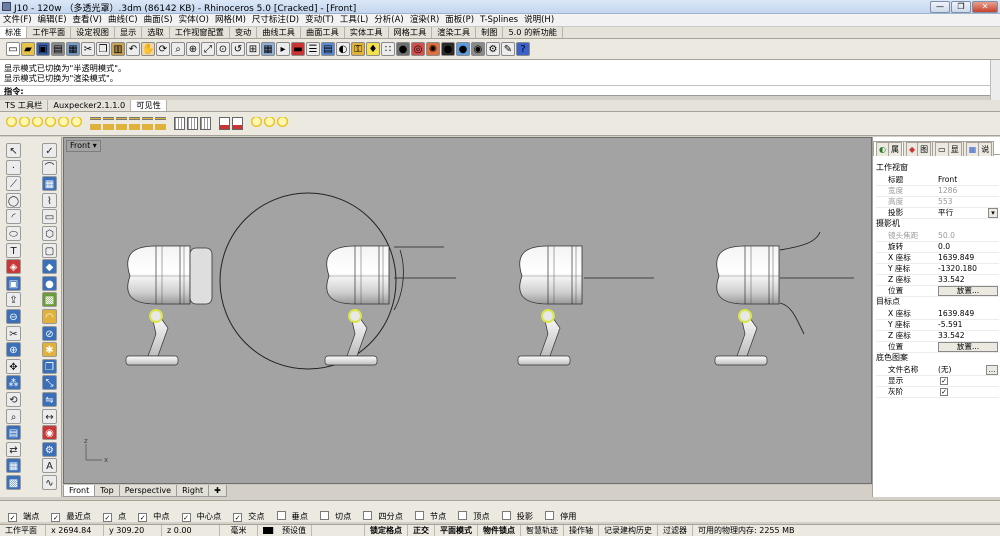  Describe the element at coordinates (129, 32) in the screenshot. I see `tab-display: 显示` at that location.